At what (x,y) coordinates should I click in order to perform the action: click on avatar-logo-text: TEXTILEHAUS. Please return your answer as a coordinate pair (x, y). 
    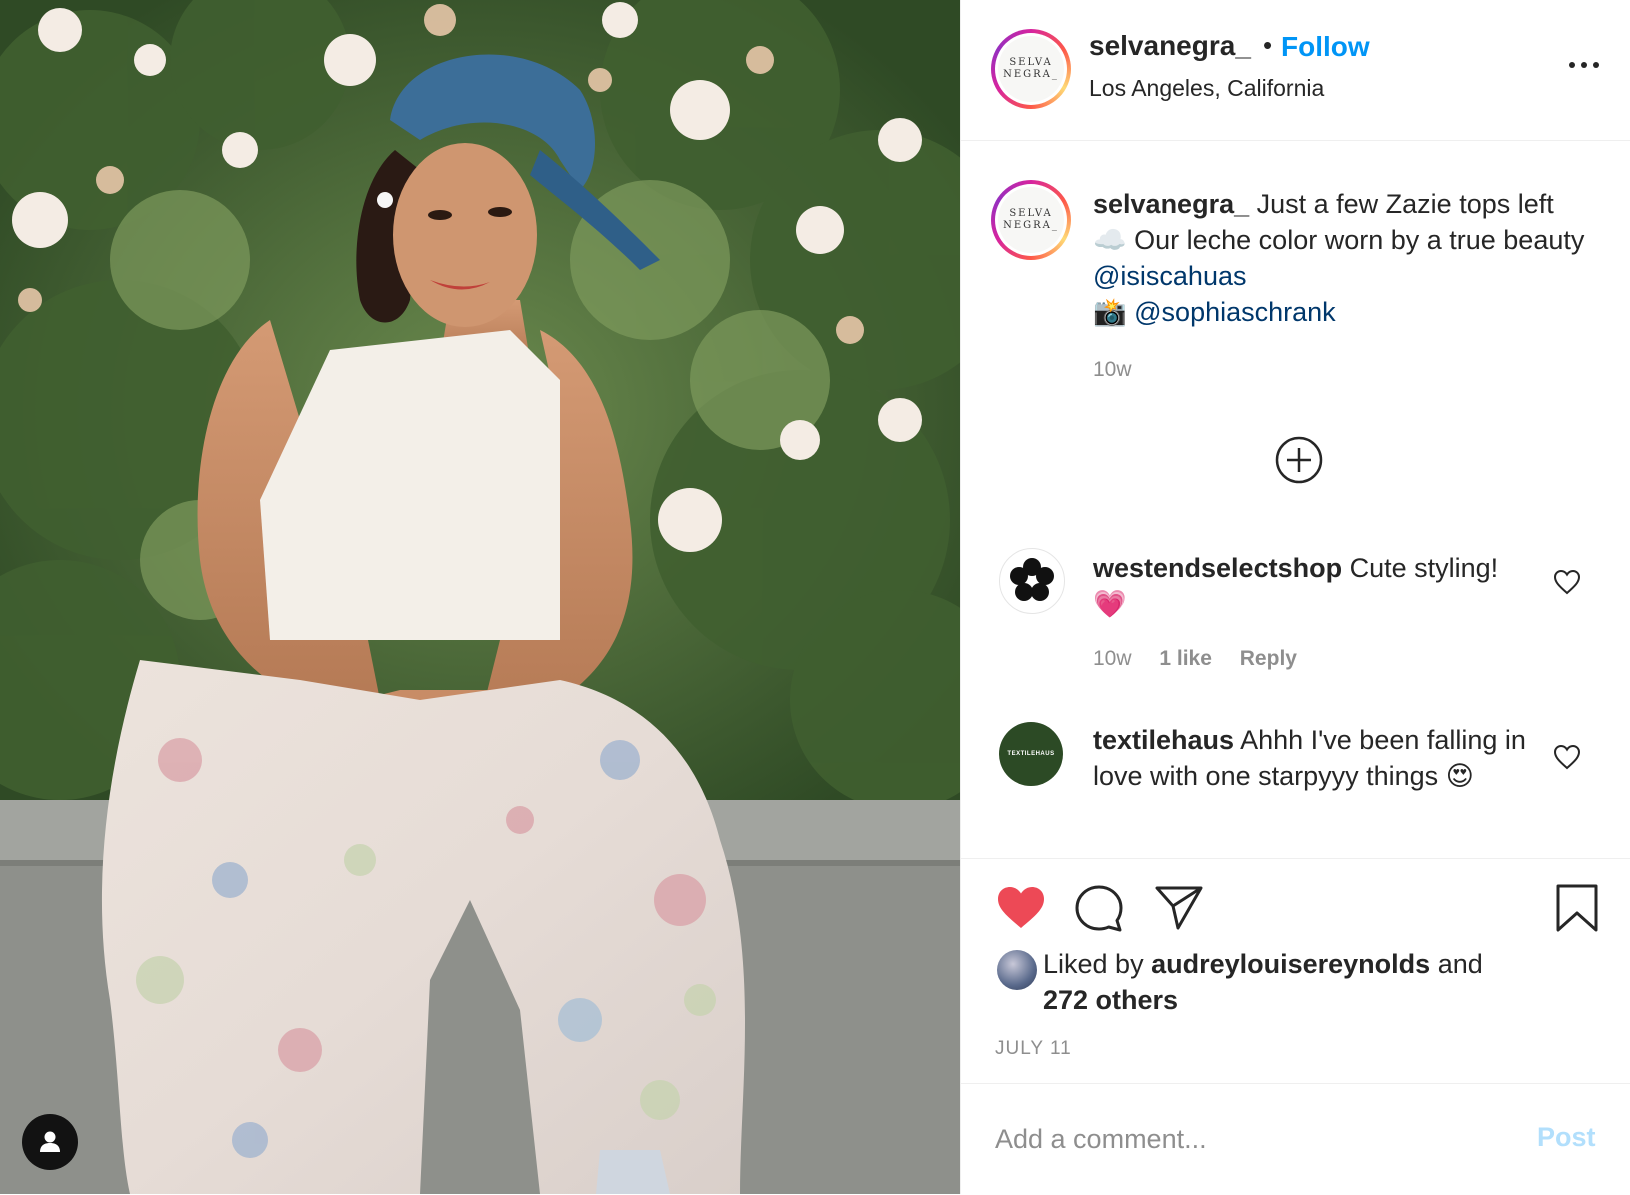
    Looking at the image, I should click on (1031, 754).